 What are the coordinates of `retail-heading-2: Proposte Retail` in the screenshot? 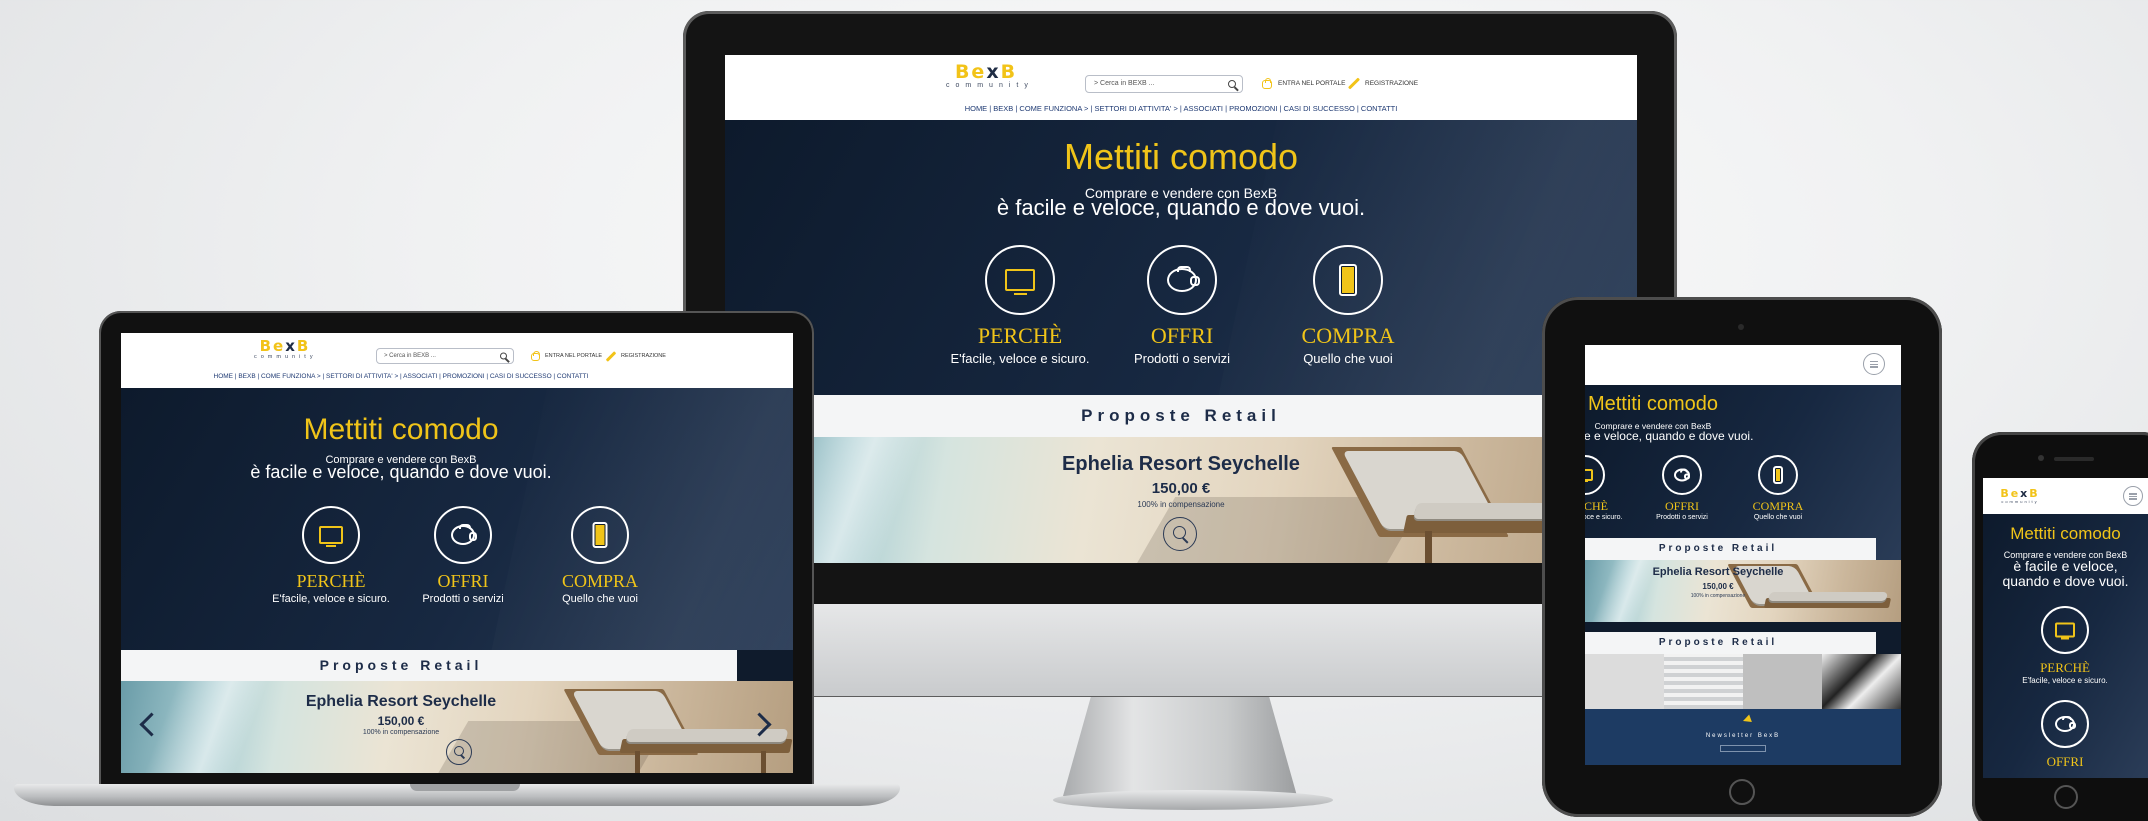 It's located at (1730, 643).